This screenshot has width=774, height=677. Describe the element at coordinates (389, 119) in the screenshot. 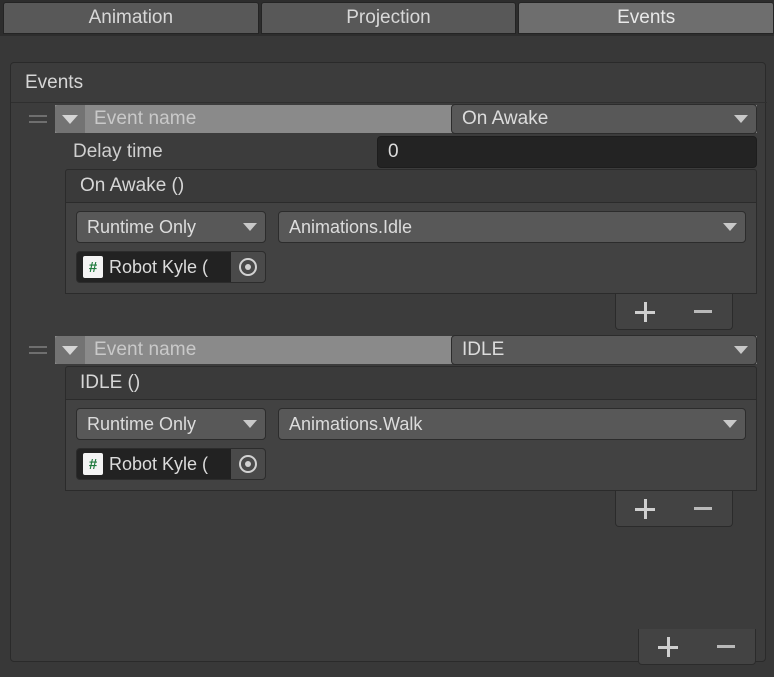

I see `event-header: Event name On Awake` at that location.